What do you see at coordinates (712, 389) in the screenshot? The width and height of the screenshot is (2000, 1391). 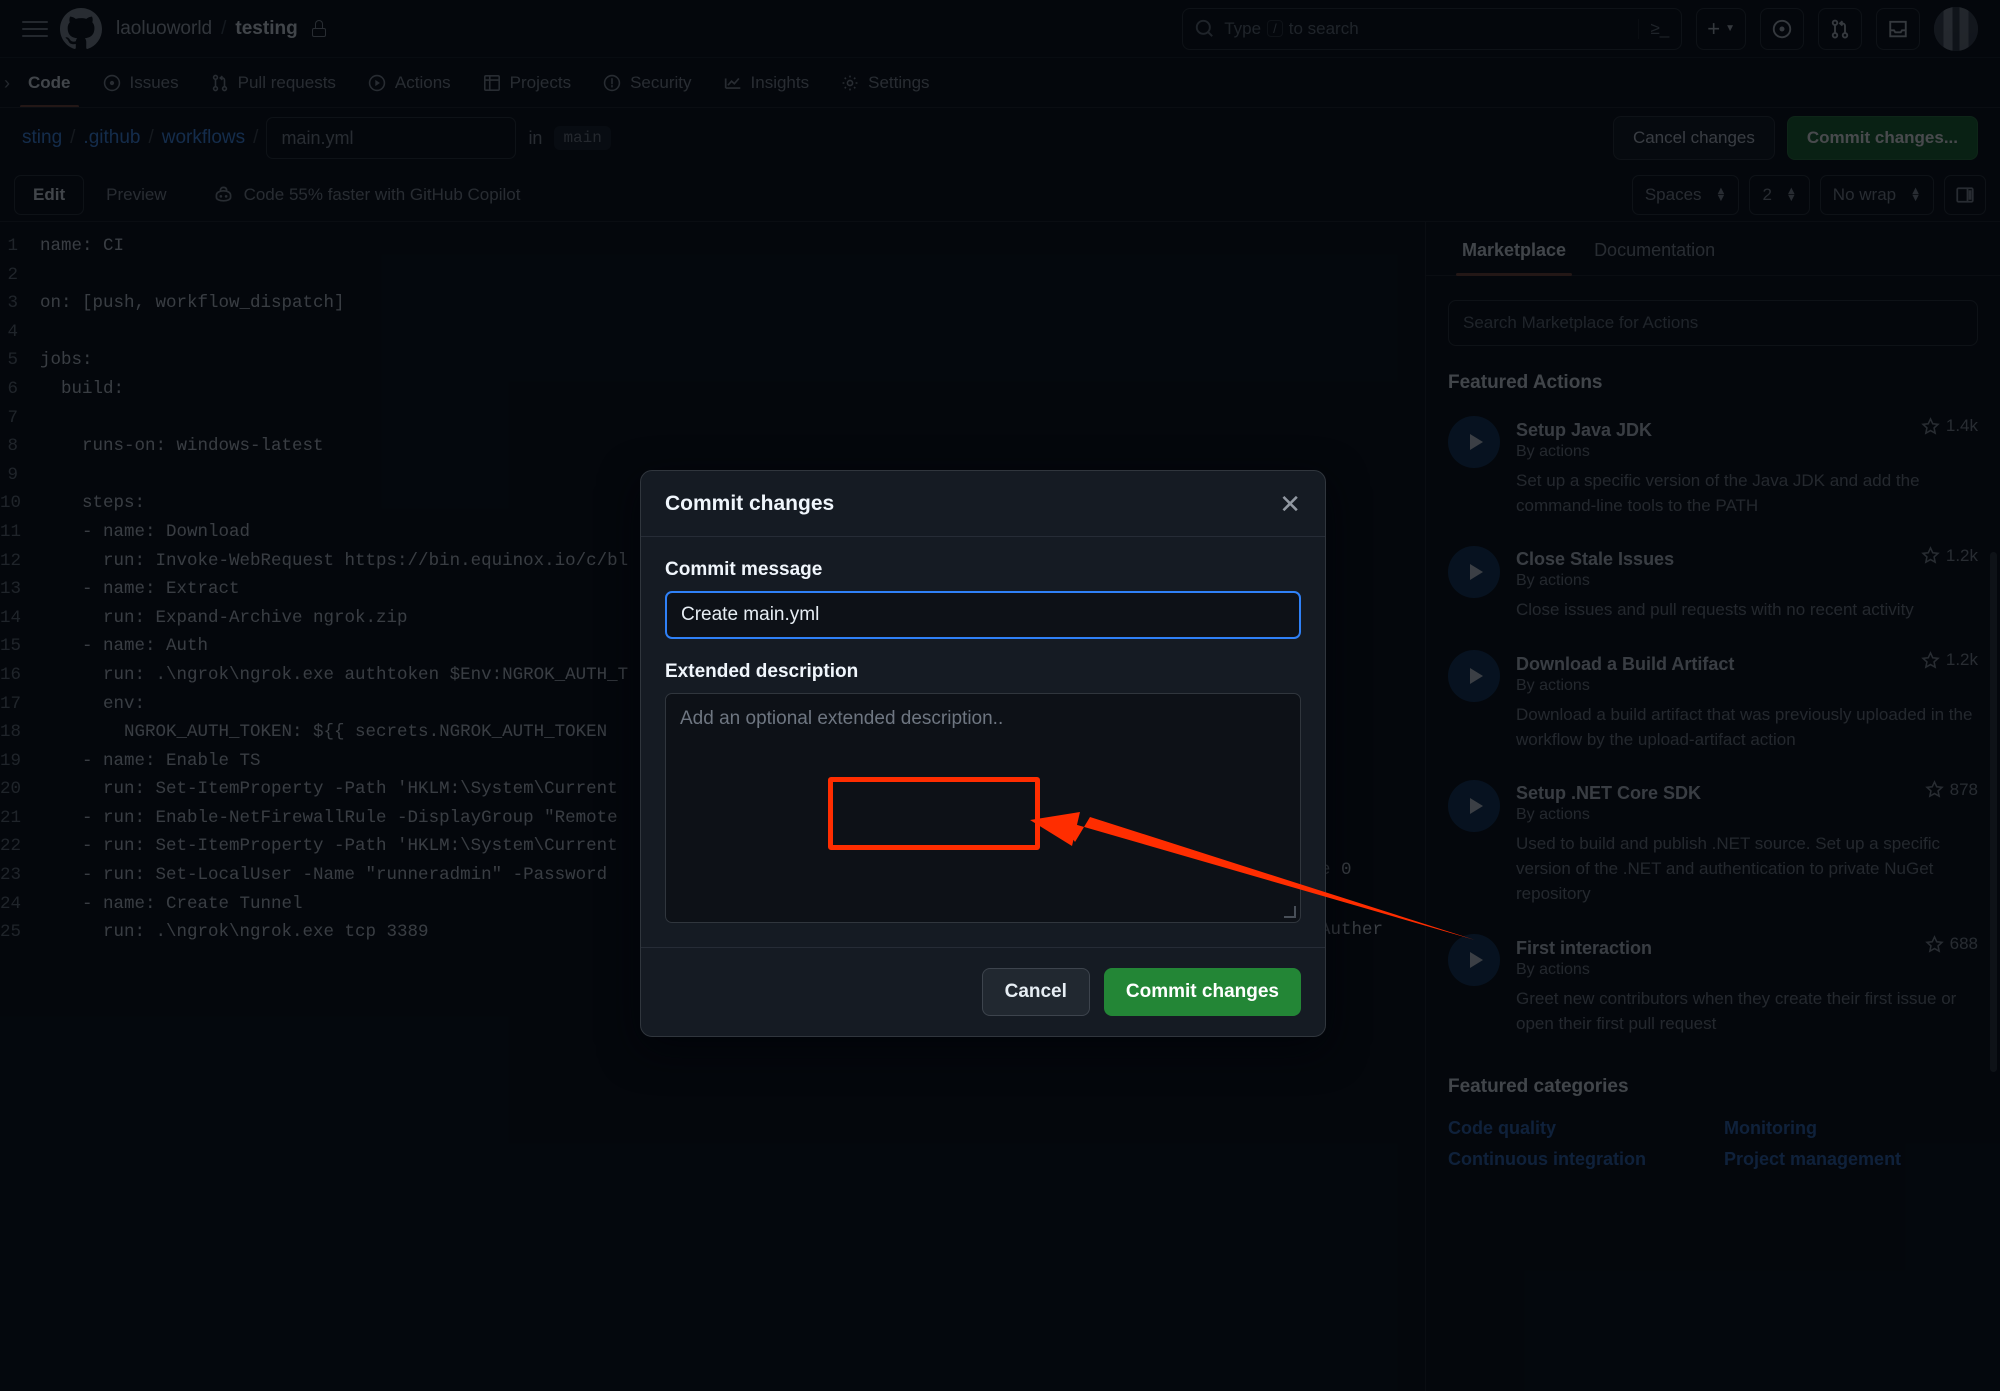 I see `code-line: 6 build:` at bounding box center [712, 389].